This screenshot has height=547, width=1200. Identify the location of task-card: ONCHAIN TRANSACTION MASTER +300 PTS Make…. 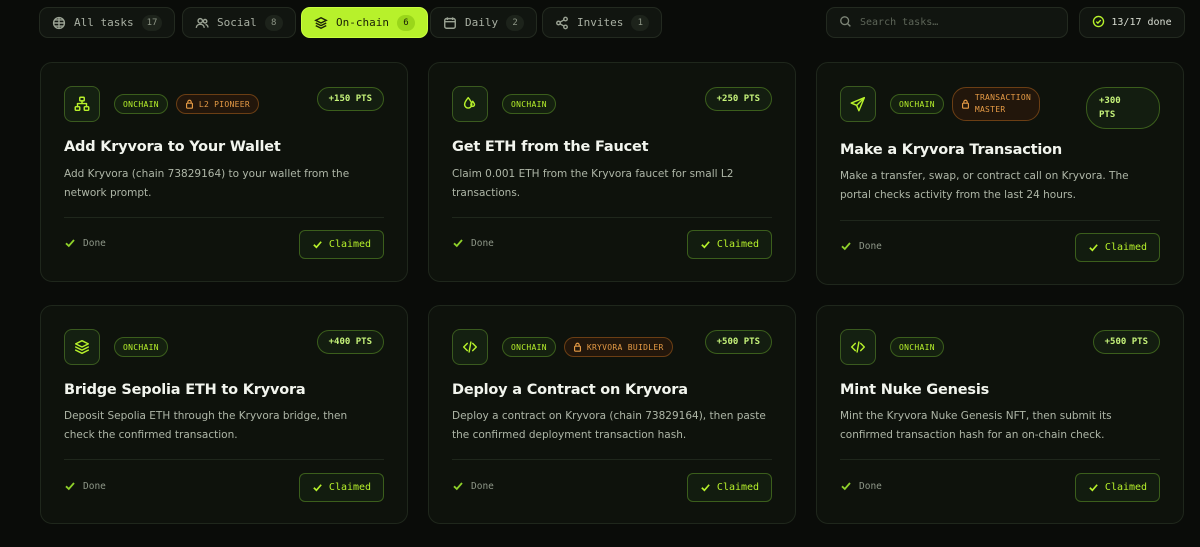
(1000, 173).